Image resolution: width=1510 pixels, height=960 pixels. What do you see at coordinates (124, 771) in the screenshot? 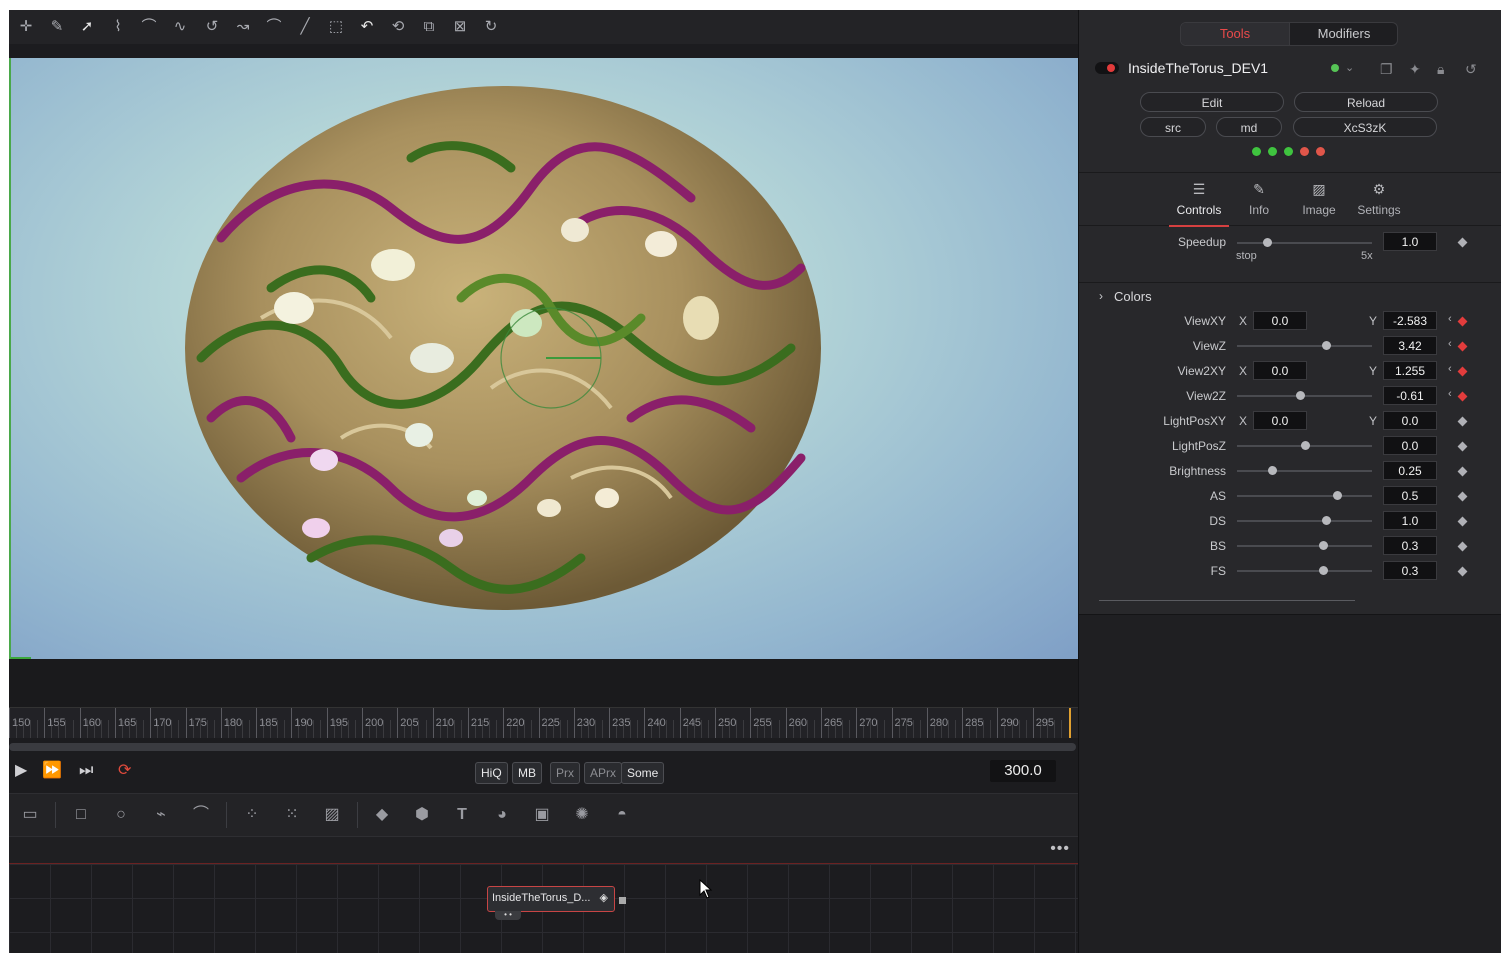
I see `loop-icon: ⟳` at bounding box center [124, 771].